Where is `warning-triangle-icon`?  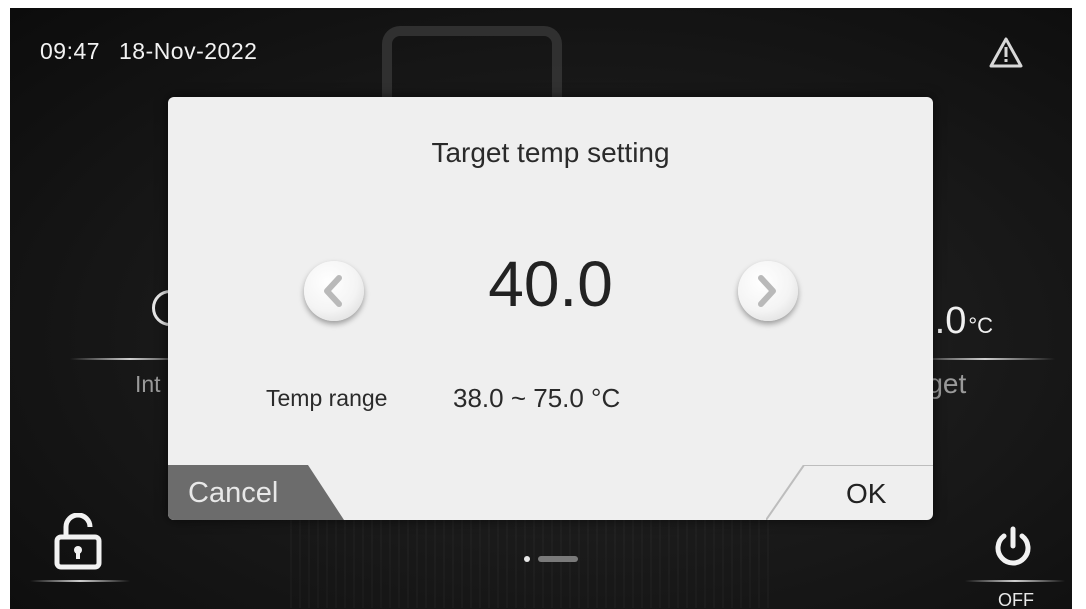
warning-triangle-icon is located at coordinates (1006, 53).